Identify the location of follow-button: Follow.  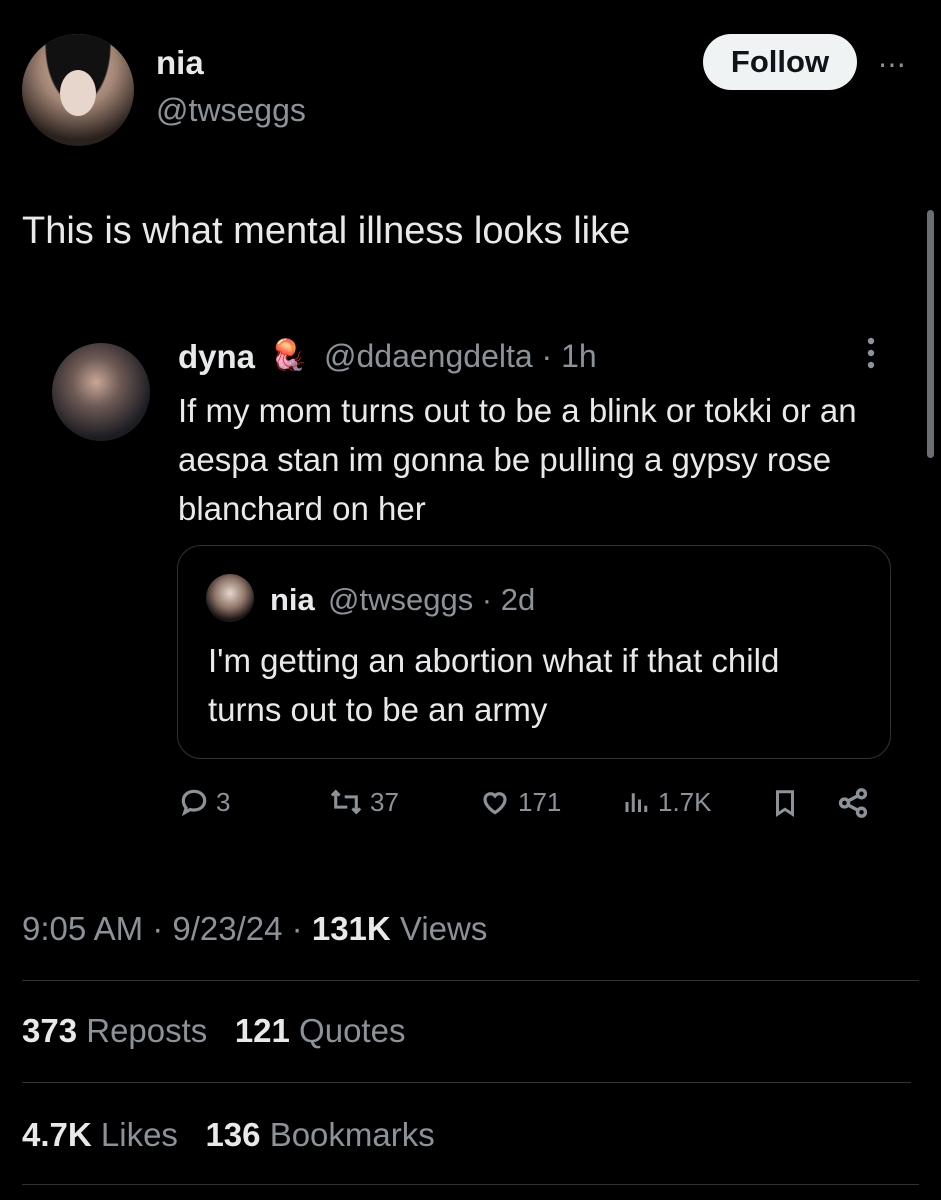
(780, 62).